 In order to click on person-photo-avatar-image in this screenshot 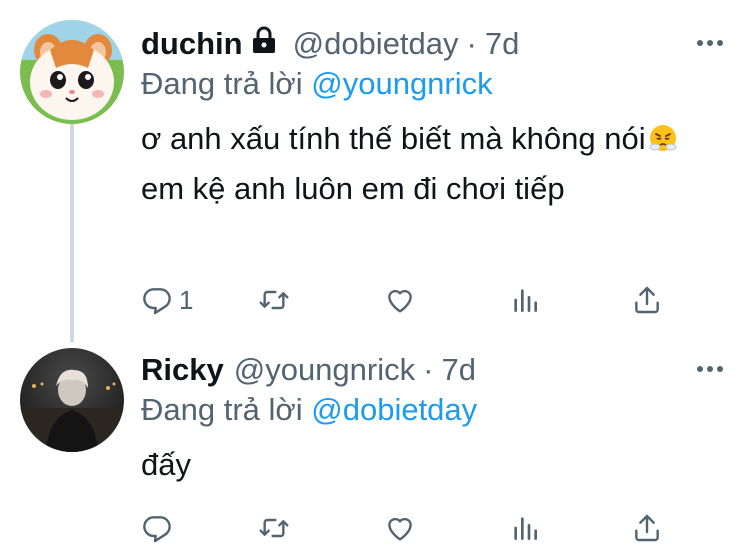, I will do `click(72, 400)`.